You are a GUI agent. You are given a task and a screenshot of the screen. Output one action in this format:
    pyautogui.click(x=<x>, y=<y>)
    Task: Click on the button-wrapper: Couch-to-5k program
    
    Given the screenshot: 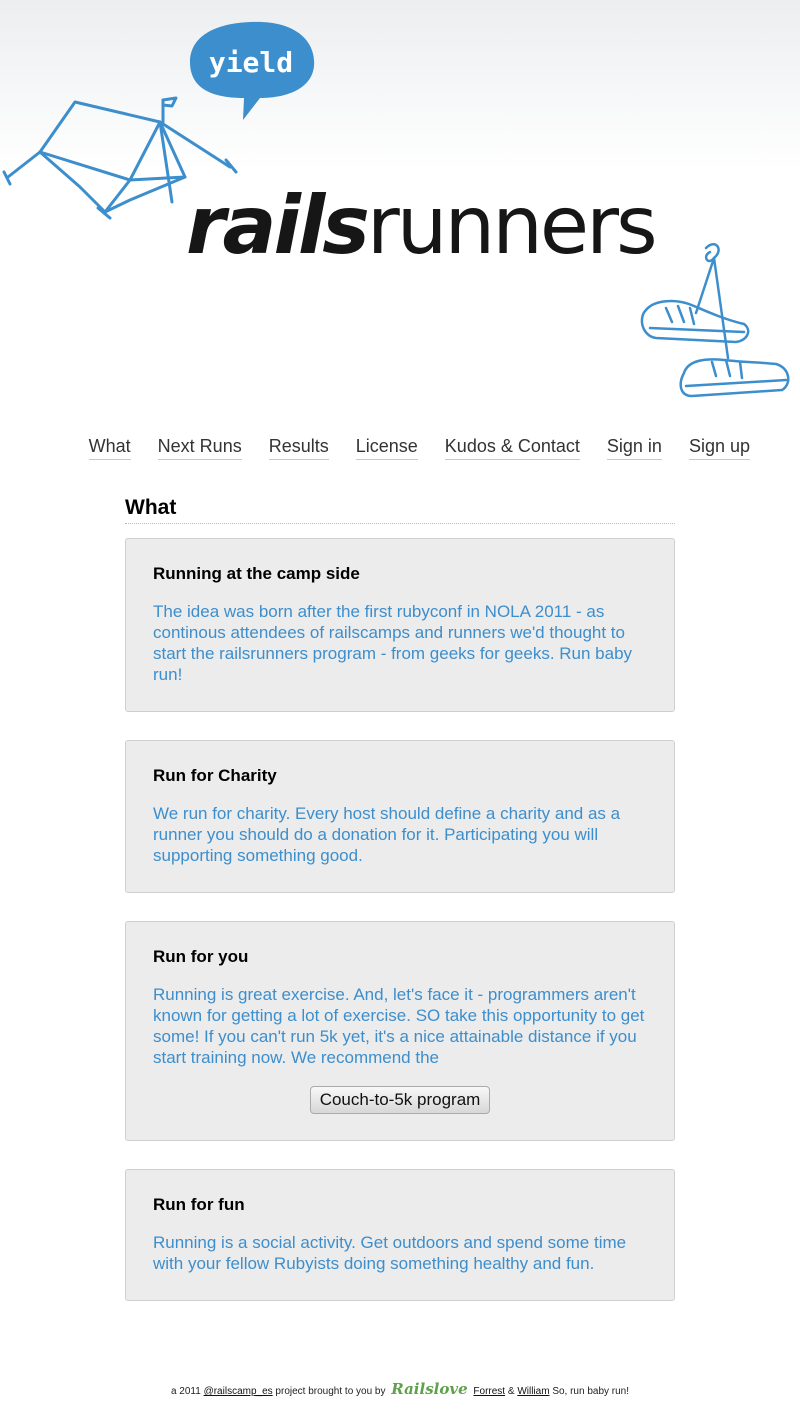 What is the action you would take?
    pyautogui.click(x=400, y=1100)
    